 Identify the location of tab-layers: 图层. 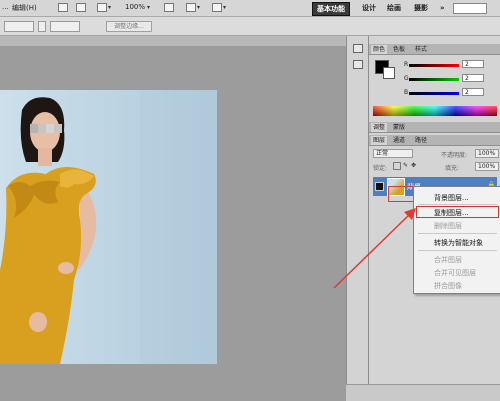
(379, 140).